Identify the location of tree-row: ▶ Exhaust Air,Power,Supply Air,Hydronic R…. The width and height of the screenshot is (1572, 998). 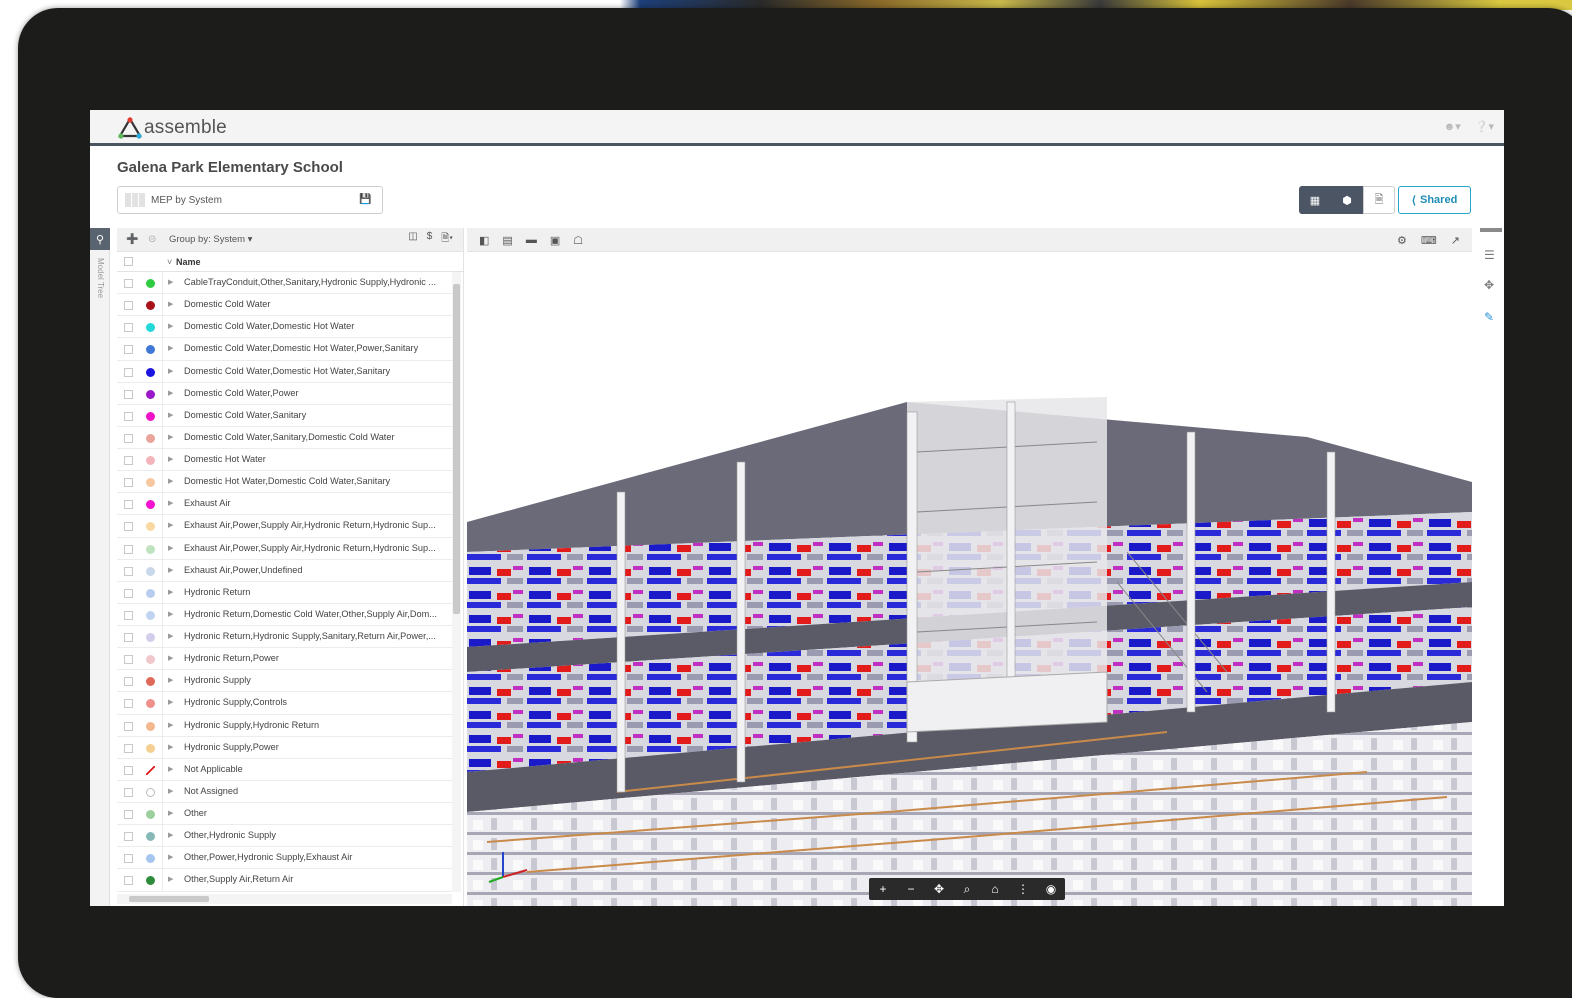
(285, 548).